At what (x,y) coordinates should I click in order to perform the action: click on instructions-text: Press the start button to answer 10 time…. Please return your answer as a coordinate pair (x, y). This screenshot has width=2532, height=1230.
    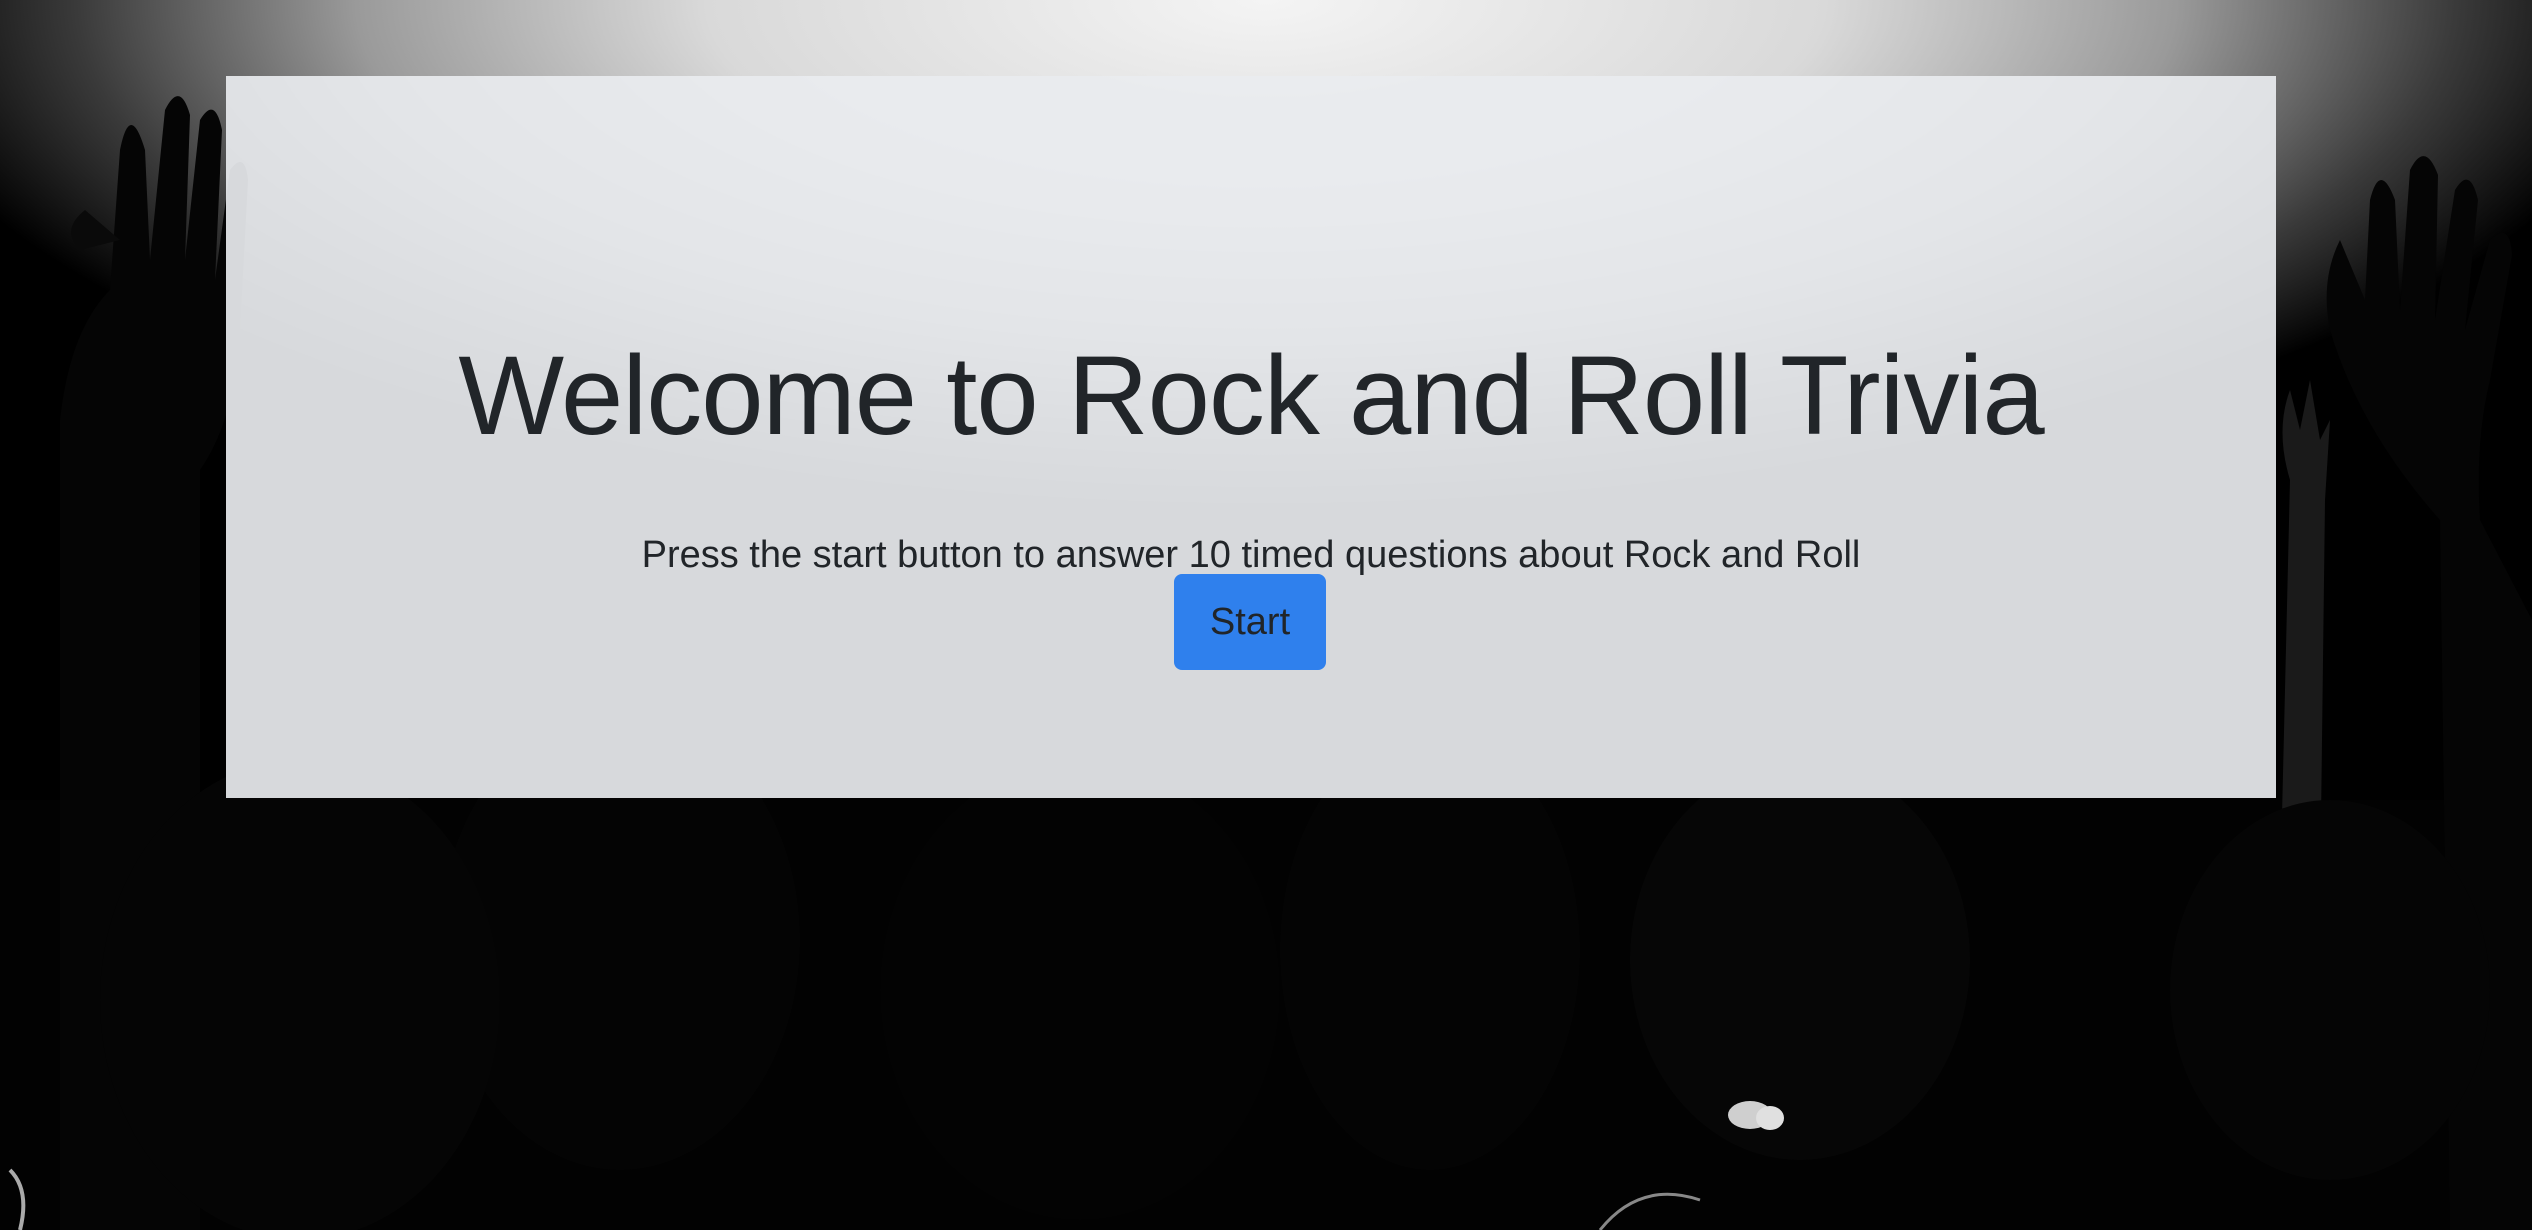
    Looking at the image, I should click on (1251, 555).